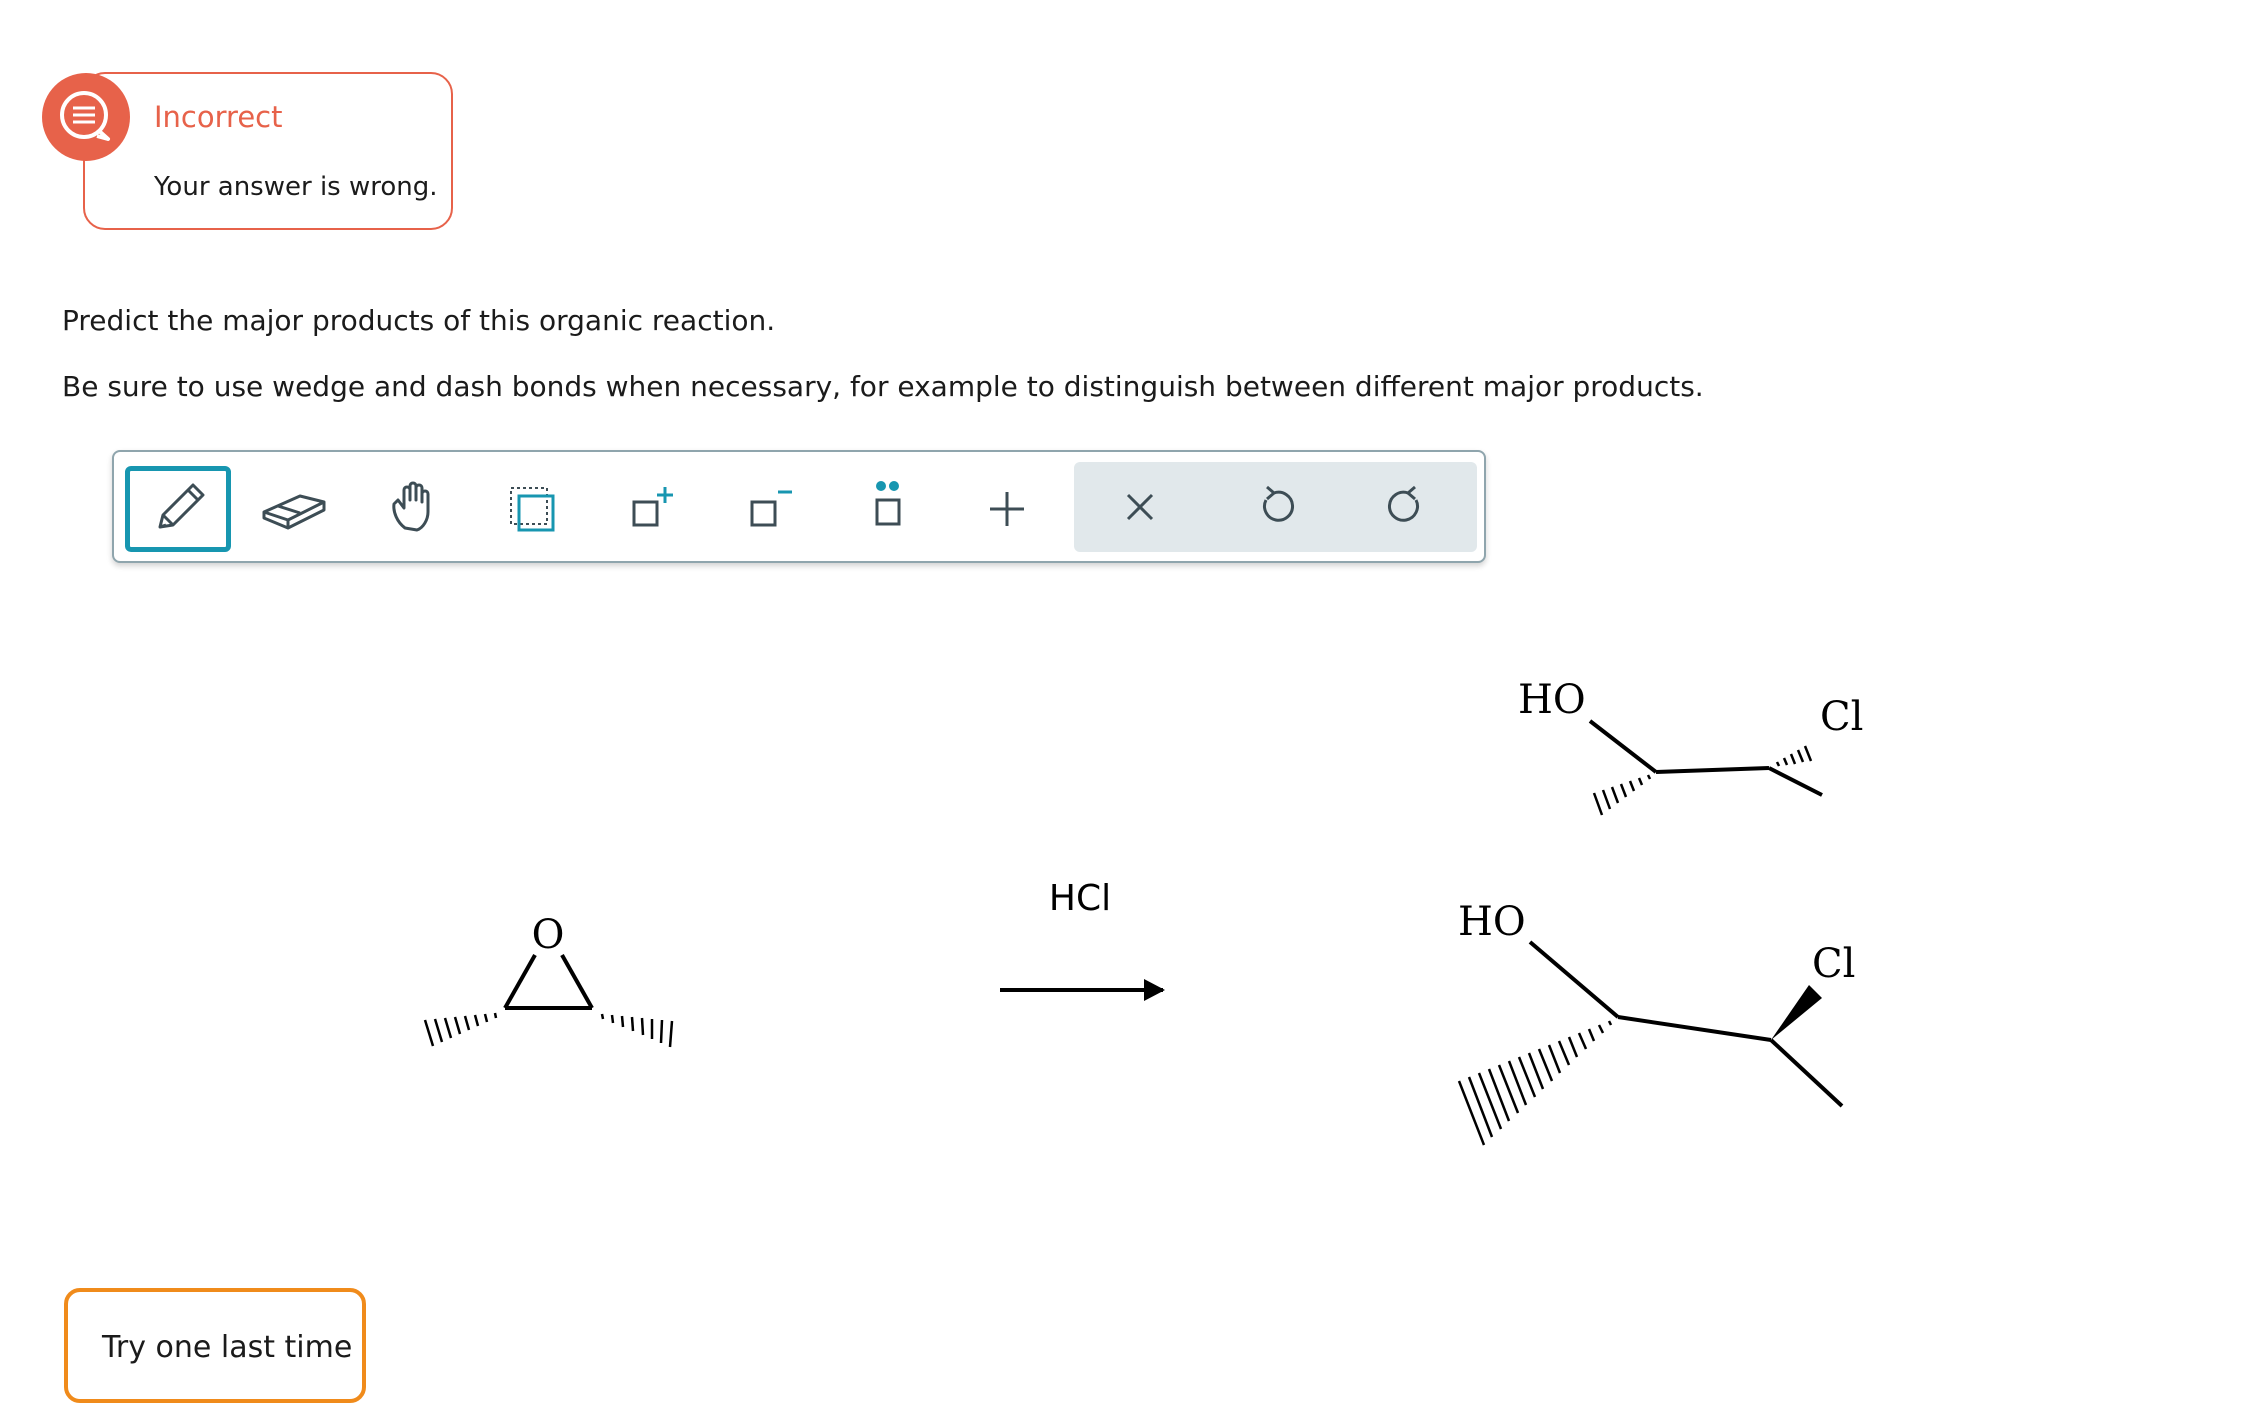 The height and width of the screenshot is (1403, 2257). Describe the element at coordinates (1690, 746) in the screenshot. I see `product-1: HO Cl` at that location.